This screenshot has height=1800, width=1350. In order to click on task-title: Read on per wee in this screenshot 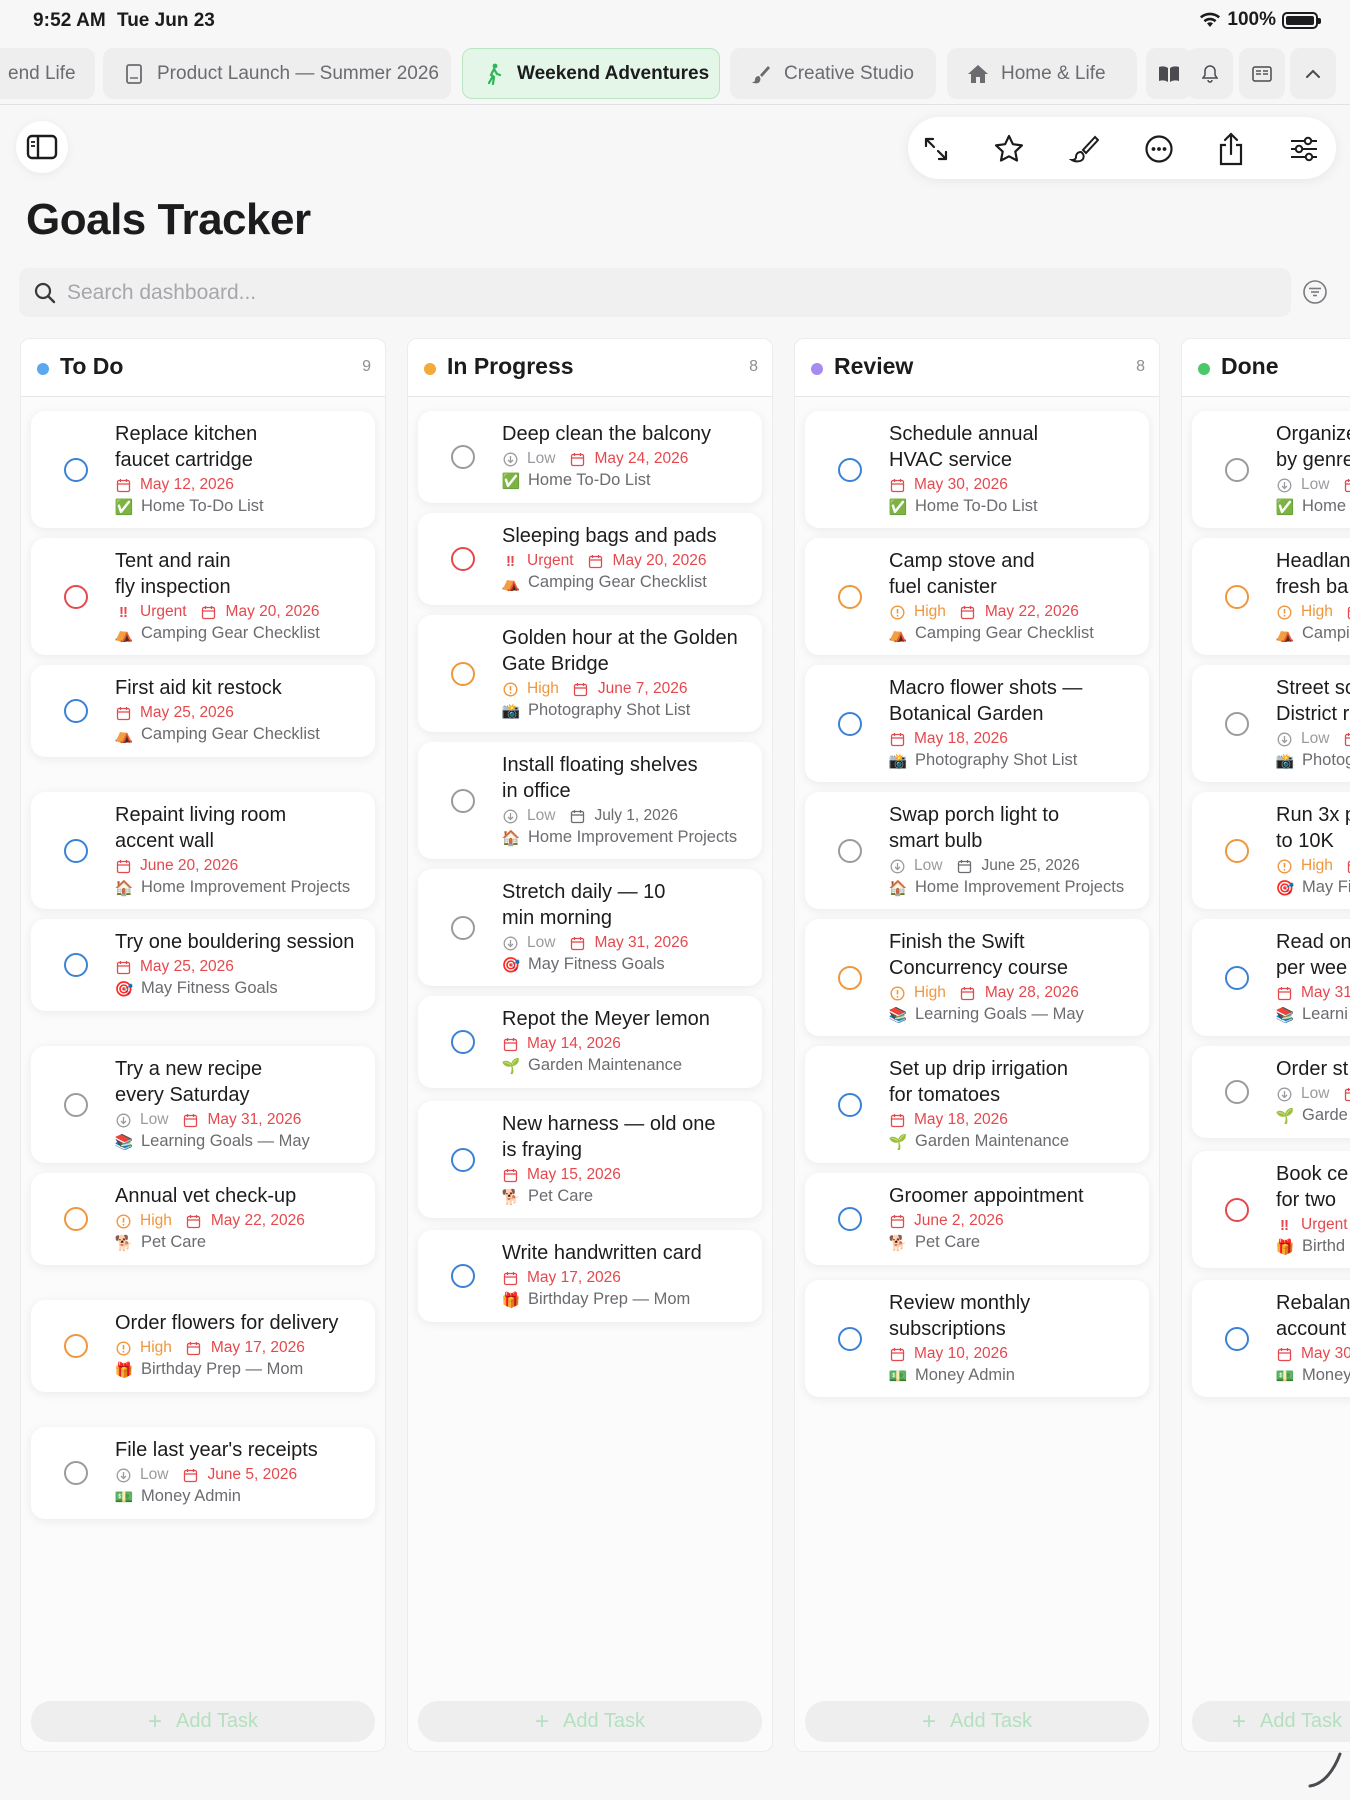, I will do `click(1313, 955)`.